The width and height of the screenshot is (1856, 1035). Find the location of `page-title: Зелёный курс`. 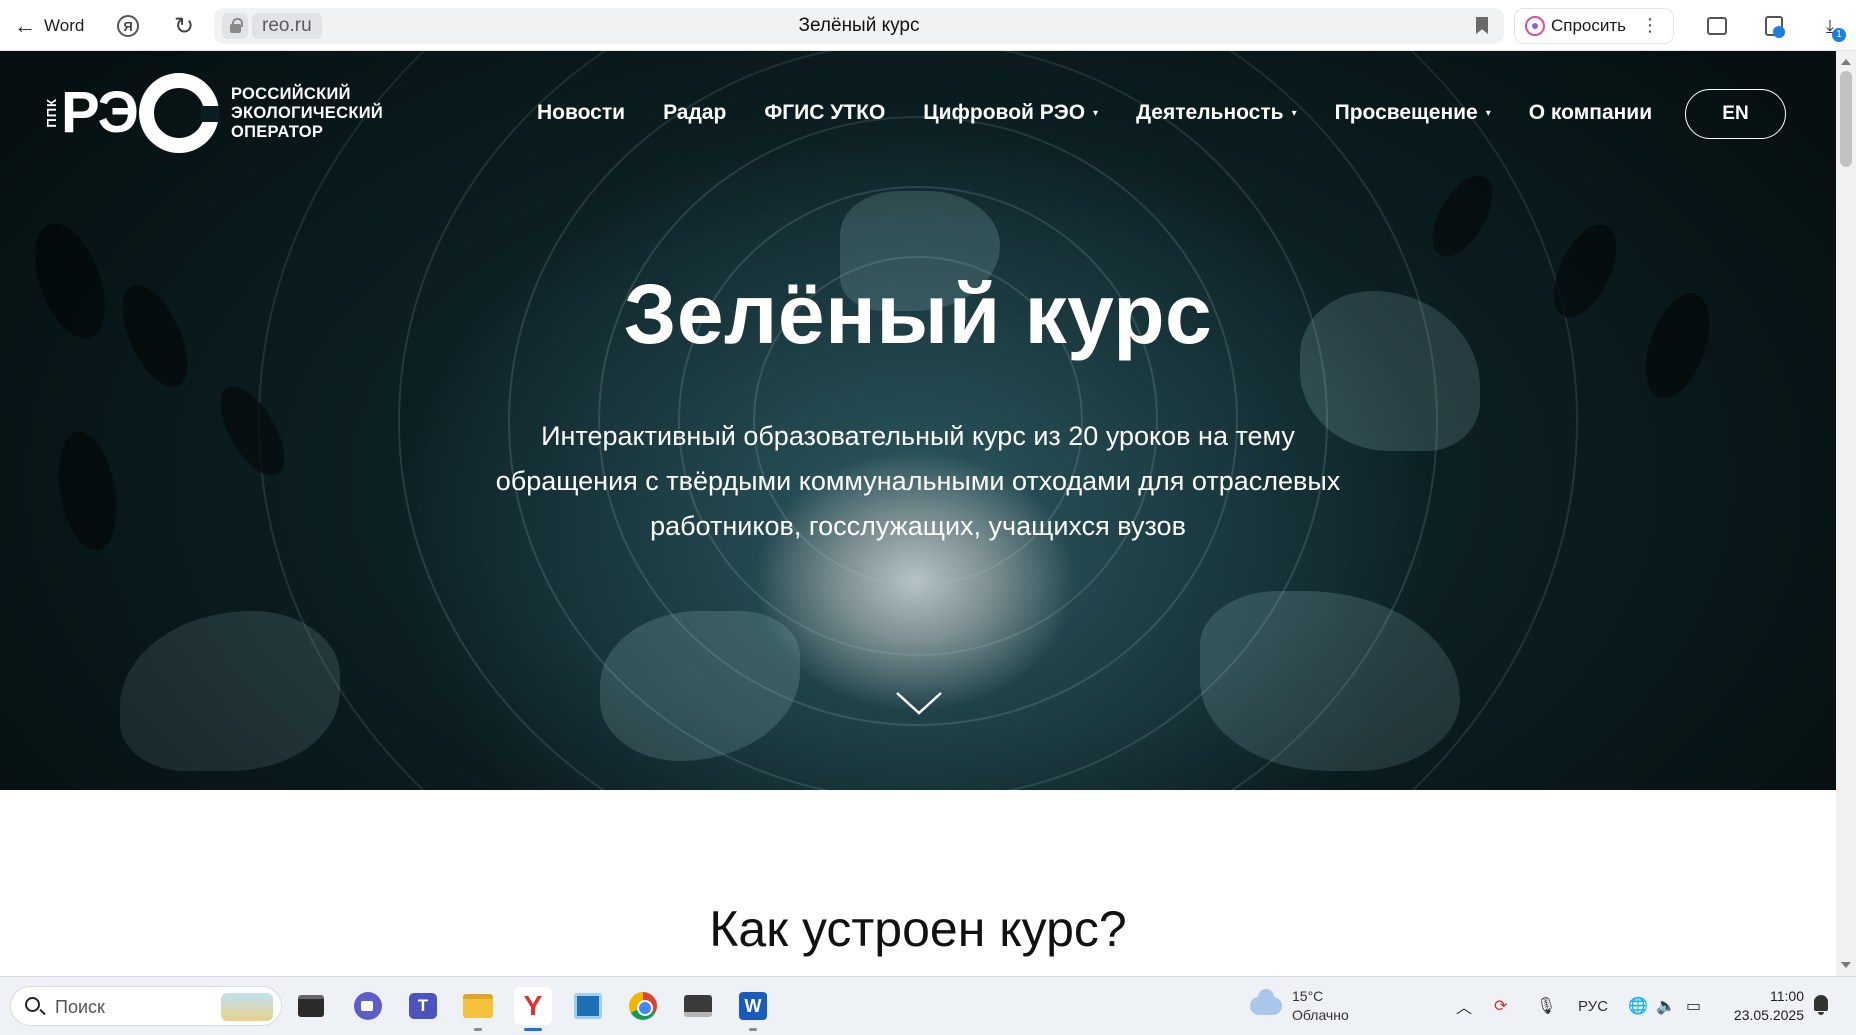

page-title: Зелёный курс is located at coordinates (859, 25).